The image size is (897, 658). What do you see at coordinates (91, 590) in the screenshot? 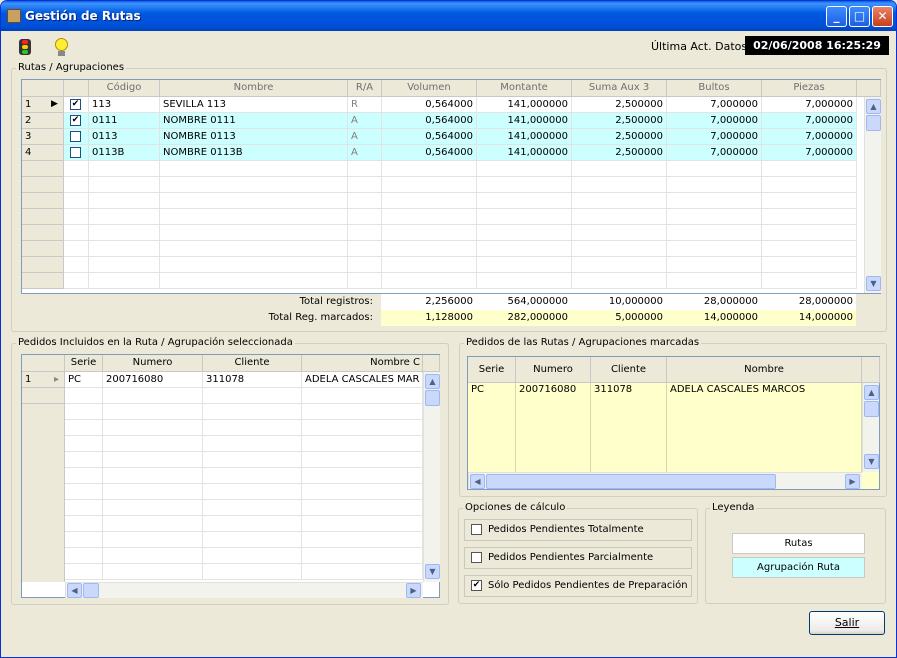
I see `scroll-thumb-h` at bounding box center [91, 590].